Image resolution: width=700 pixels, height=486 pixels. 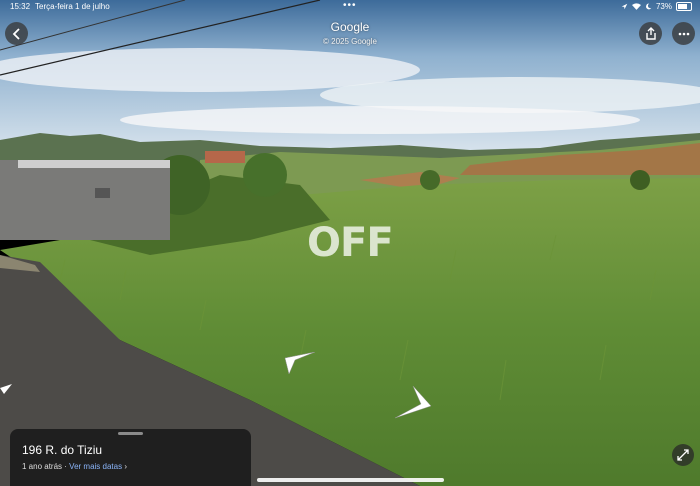 I want to click on more-icon, so click(x=683, y=33).